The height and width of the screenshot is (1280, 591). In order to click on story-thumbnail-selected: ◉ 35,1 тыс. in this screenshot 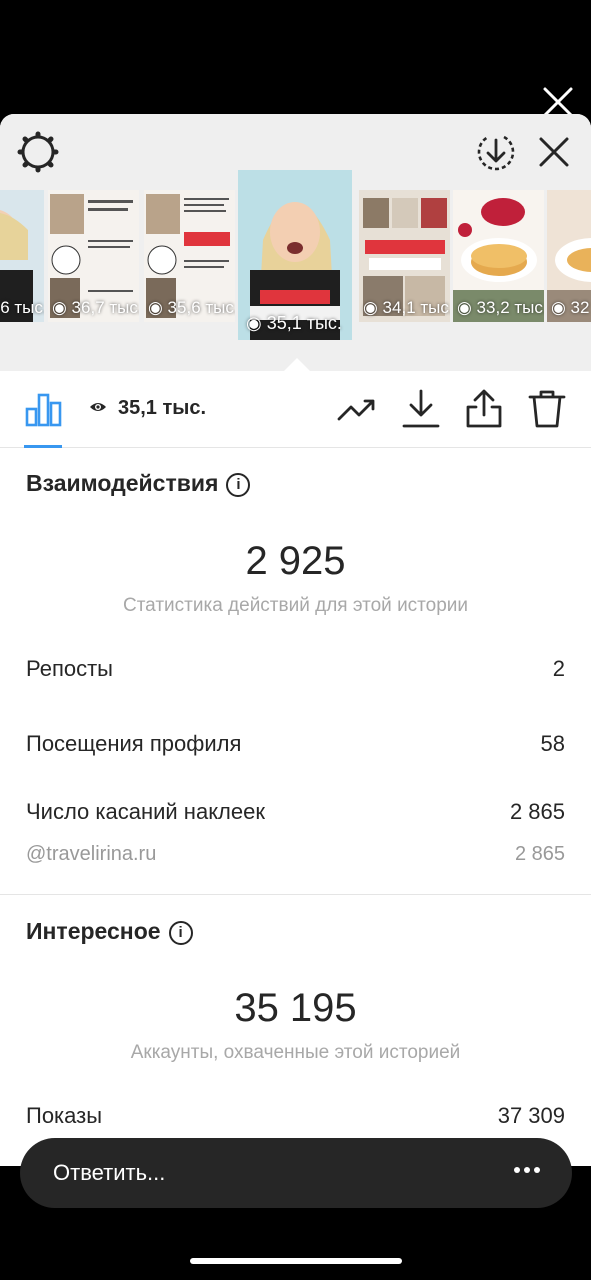, I will do `click(295, 255)`.